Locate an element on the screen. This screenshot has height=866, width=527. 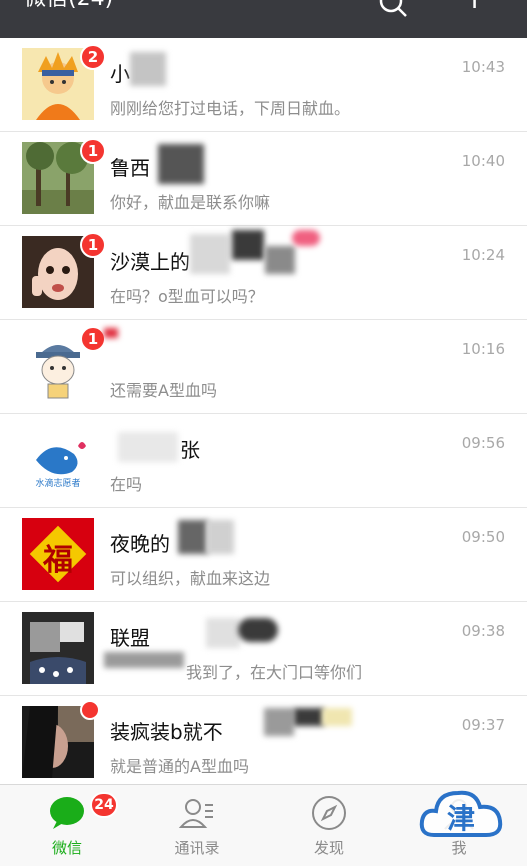
unread-badge: 2 is located at coordinates (93, 57).